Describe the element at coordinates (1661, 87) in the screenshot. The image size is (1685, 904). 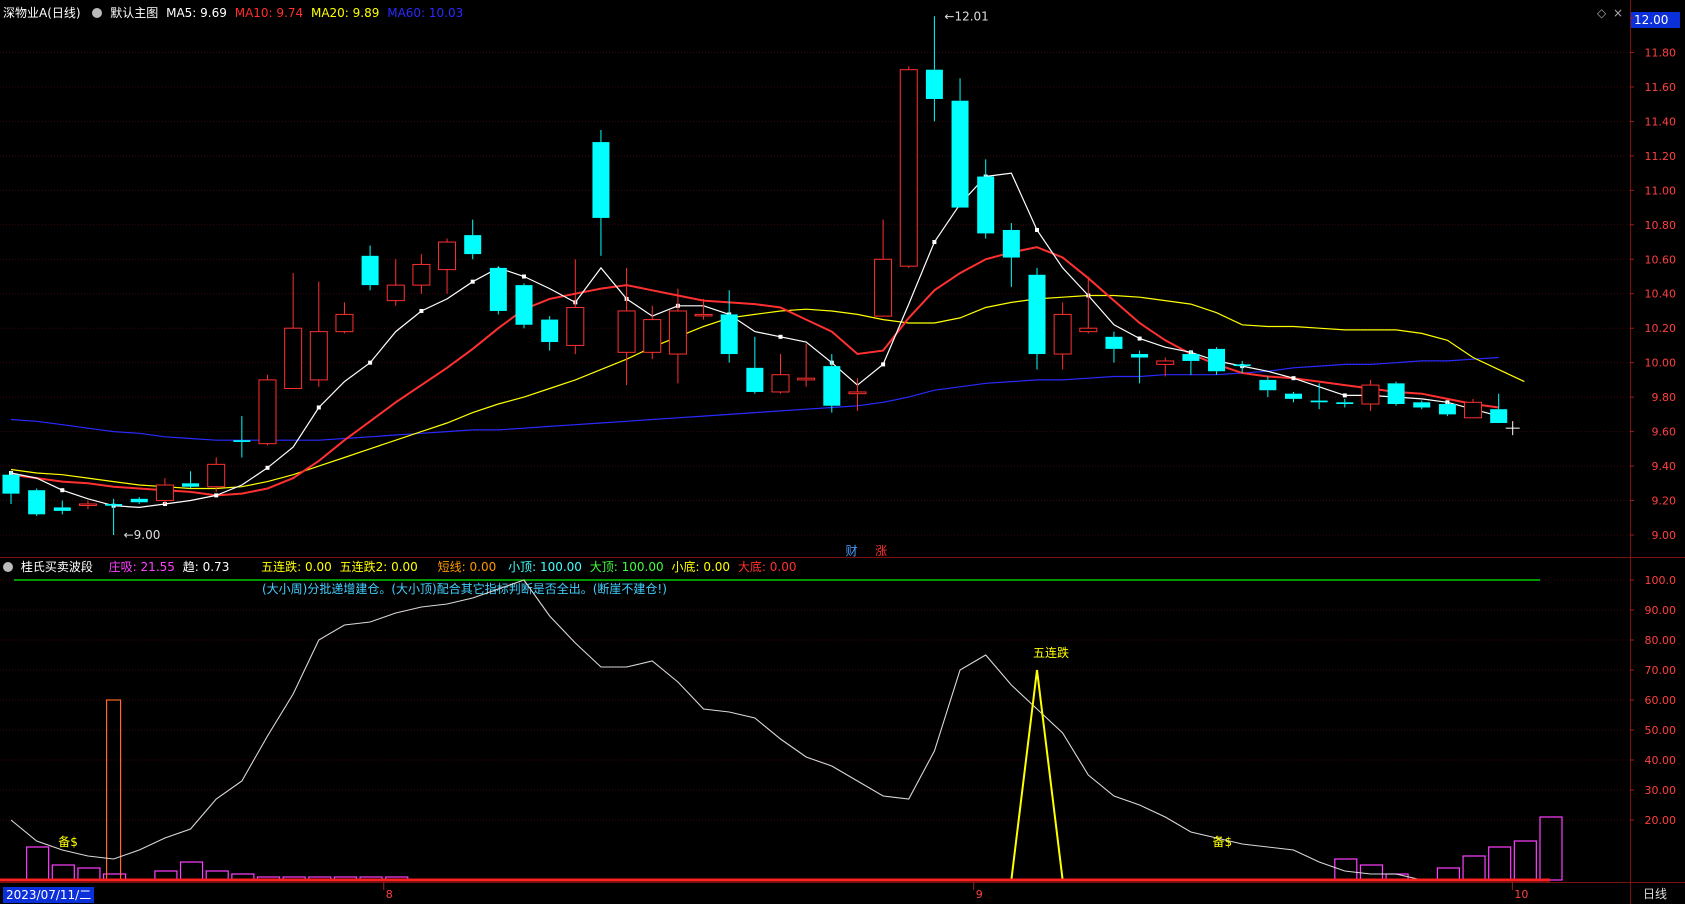
I see `main-y-tick-label: 11.60` at that location.